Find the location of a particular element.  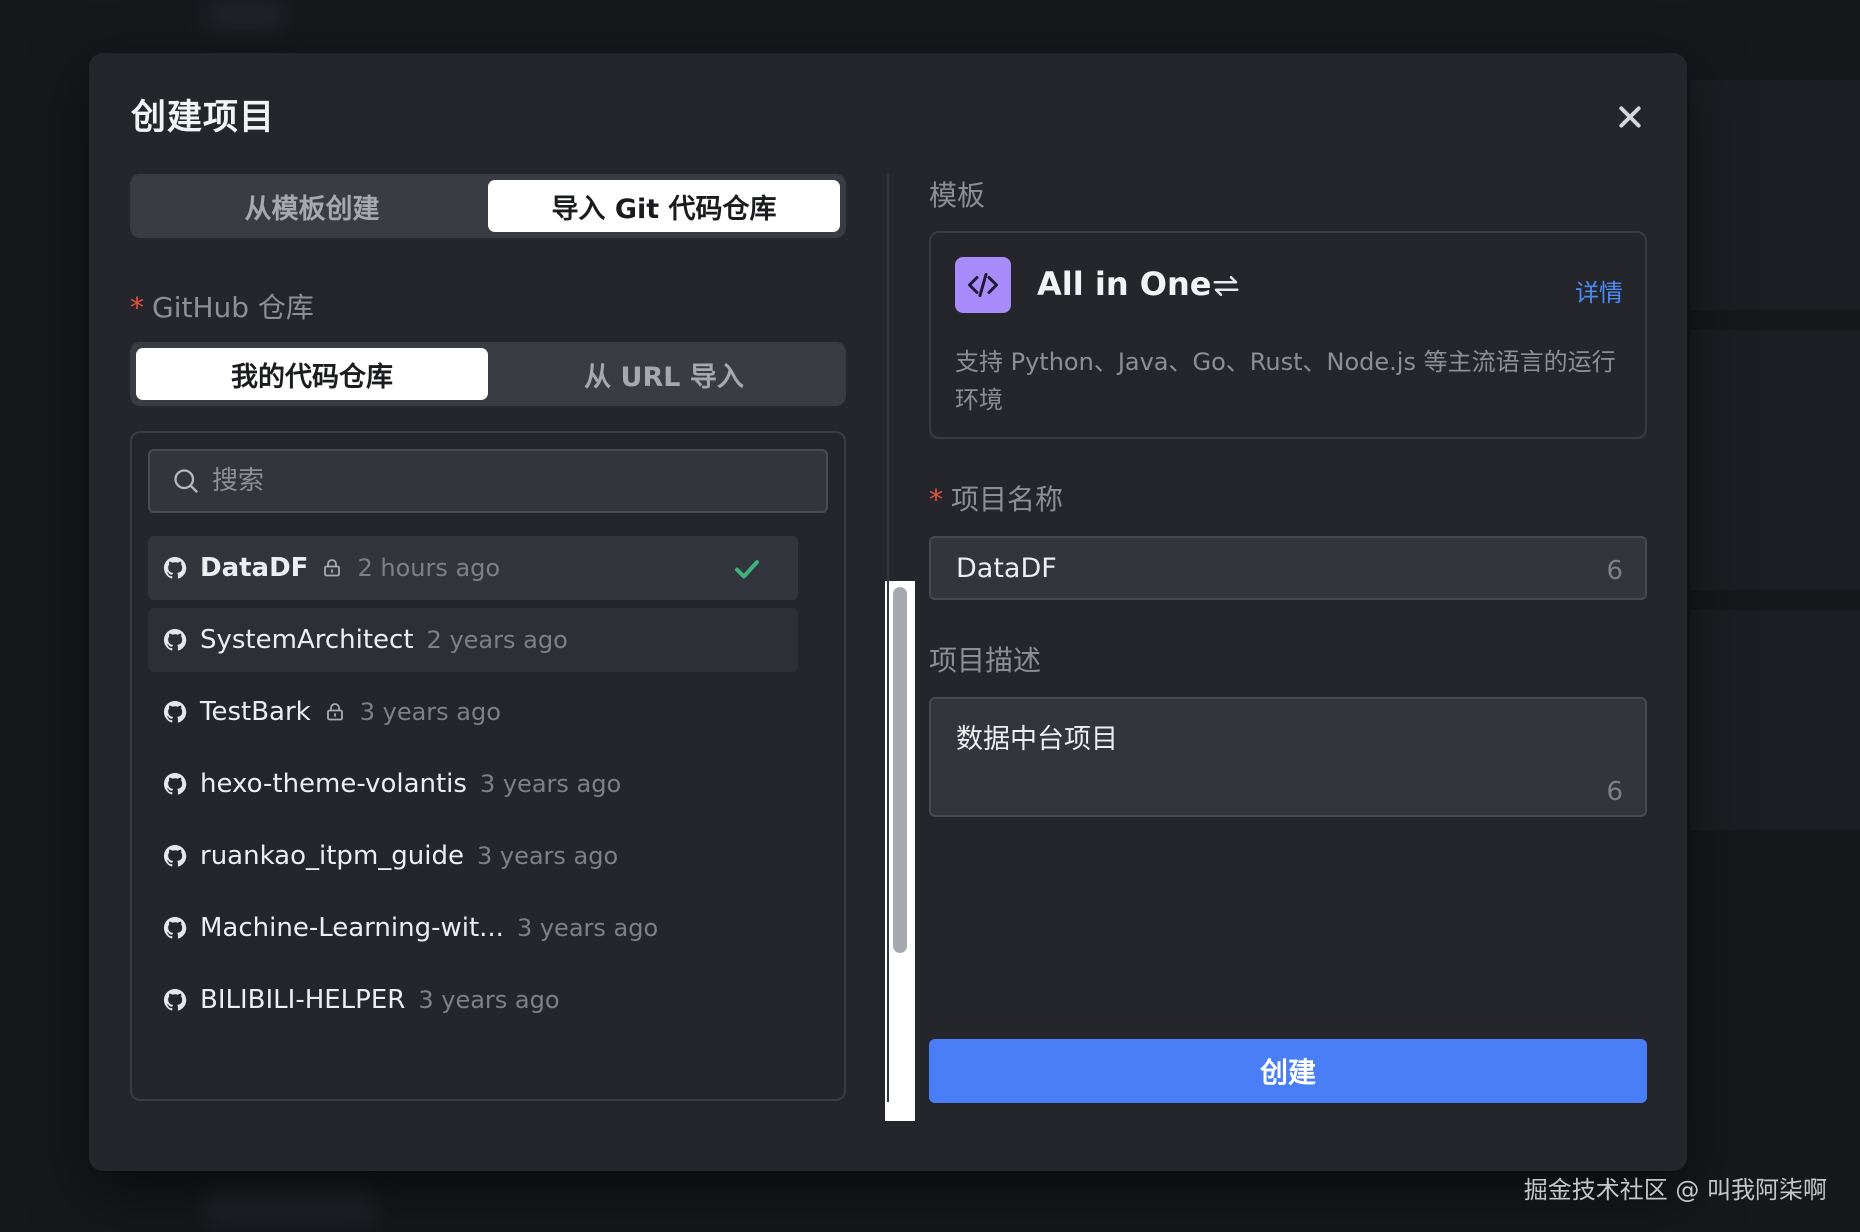

close-button is located at coordinates (1630, 117).